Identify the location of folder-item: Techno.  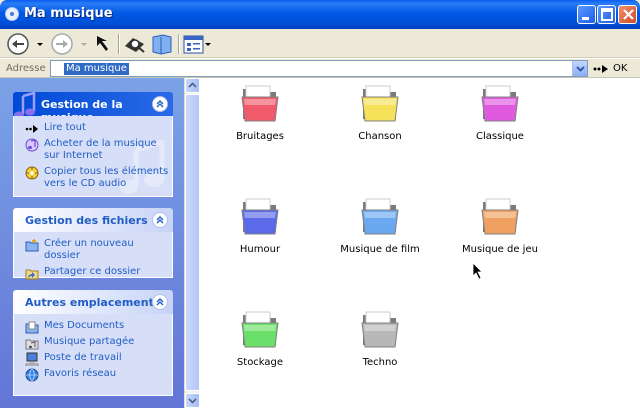
(380, 349).